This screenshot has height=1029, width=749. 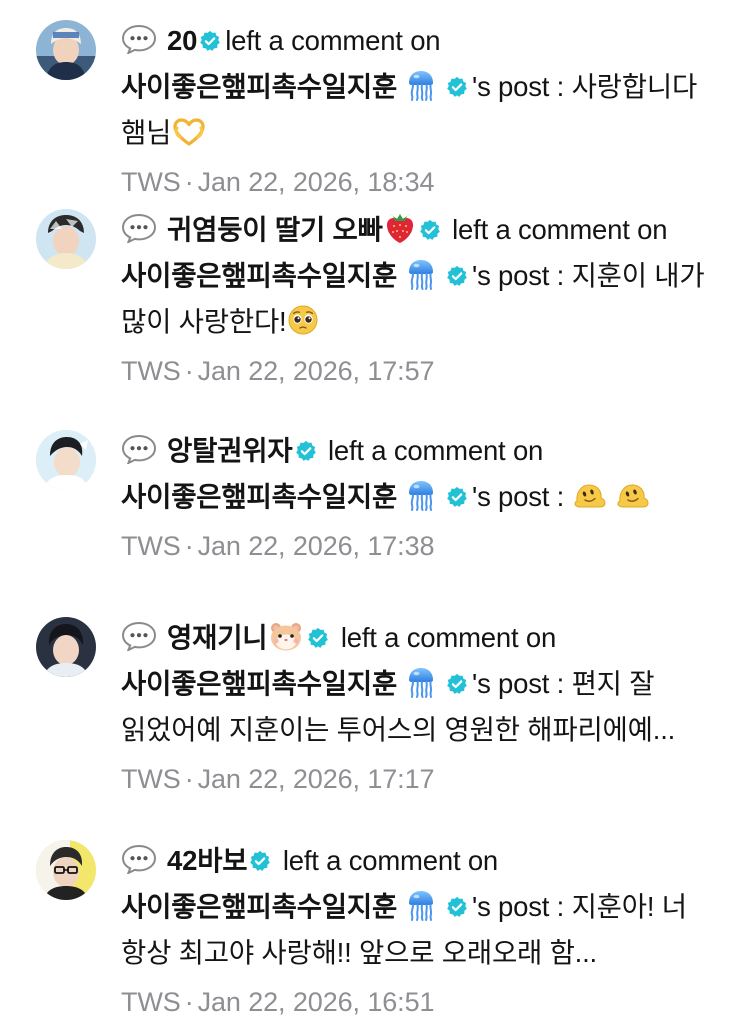 I want to click on timestamp: Jan 22, 2026, 17:17, so click(x=316, y=779).